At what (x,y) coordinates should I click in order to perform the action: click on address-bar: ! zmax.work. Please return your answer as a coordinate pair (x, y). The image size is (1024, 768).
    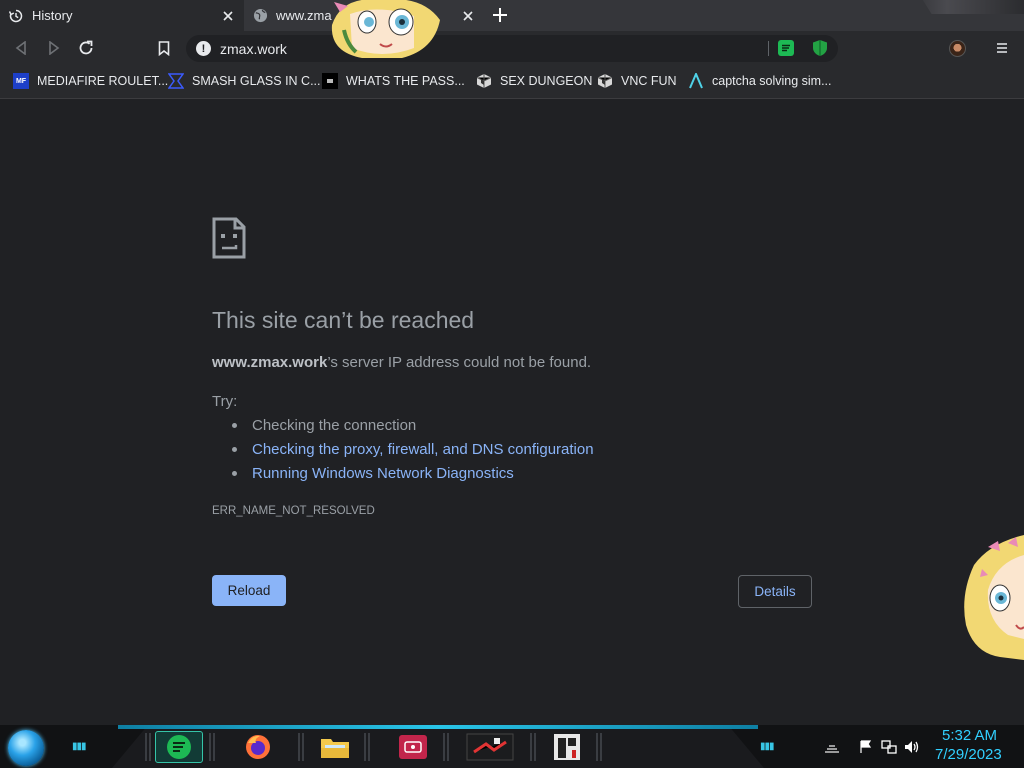
    Looking at the image, I should click on (512, 48).